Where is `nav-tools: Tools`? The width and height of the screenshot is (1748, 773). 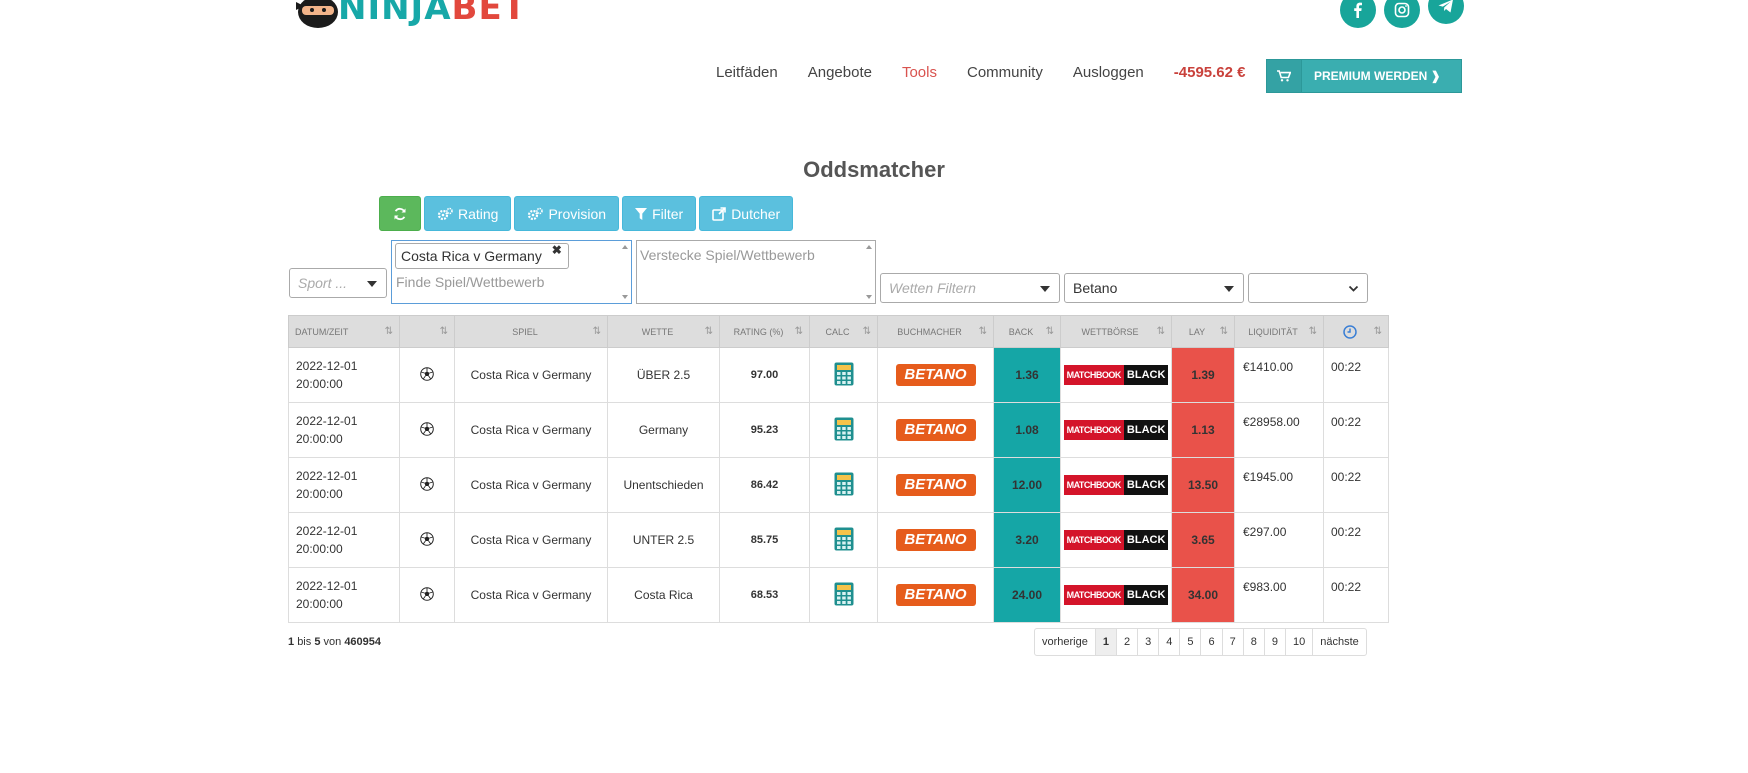 nav-tools: Tools is located at coordinates (919, 72).